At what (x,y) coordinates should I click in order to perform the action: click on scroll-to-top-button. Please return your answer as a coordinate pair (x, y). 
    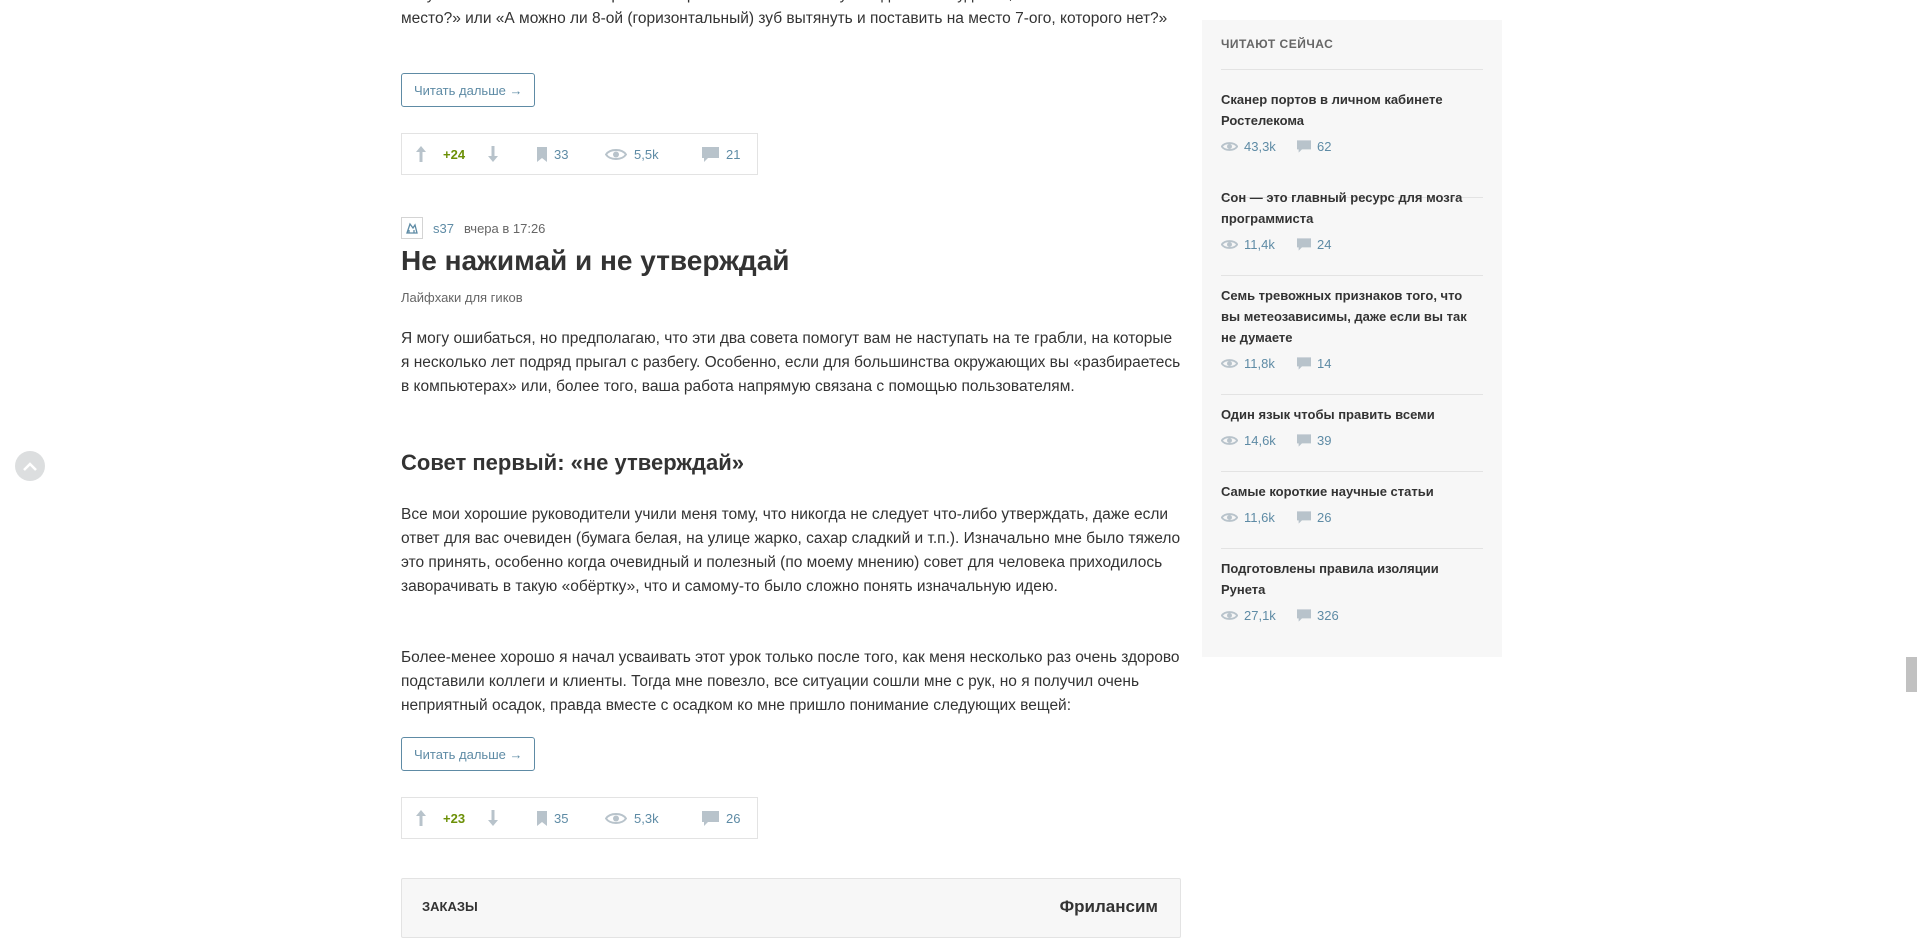
    Looking at the image, I should click on (30, 466).